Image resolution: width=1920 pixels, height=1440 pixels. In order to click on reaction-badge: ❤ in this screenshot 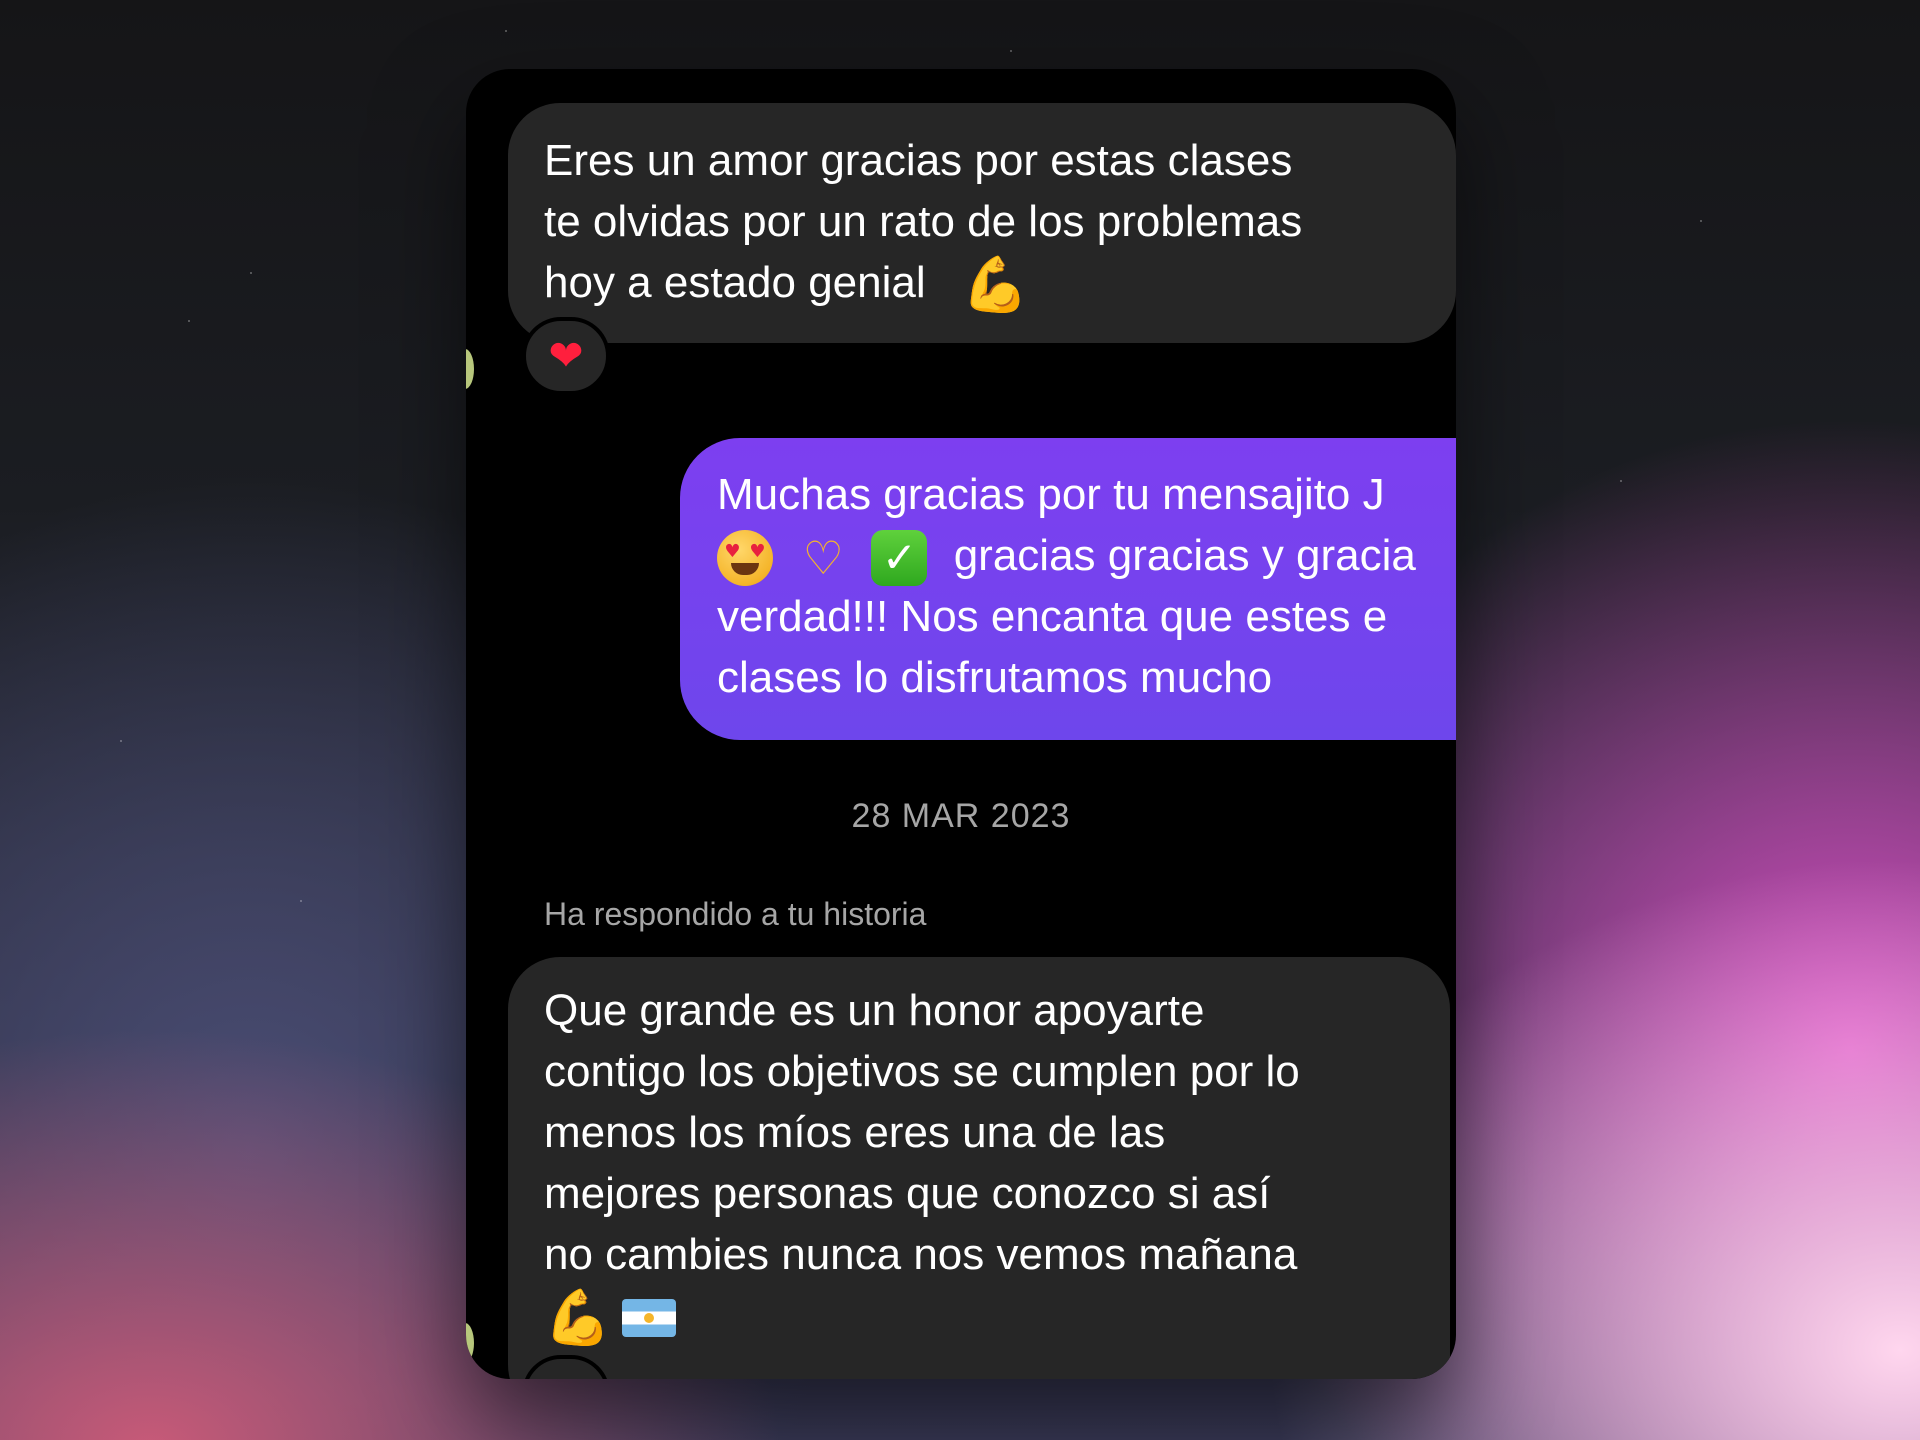, I will do `click(566, 356)`.